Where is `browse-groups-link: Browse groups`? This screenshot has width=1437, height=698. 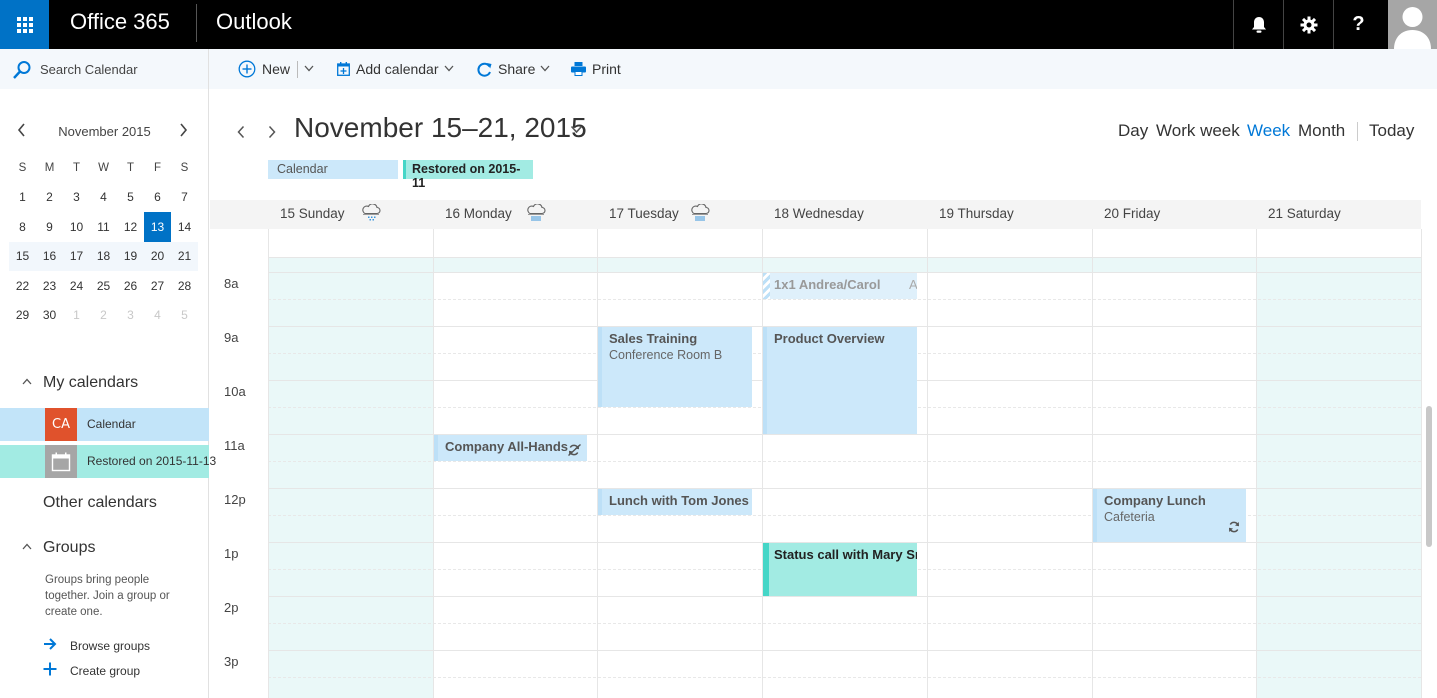
browse-groups-link: Browse groups is located at coordinates (96, 645).